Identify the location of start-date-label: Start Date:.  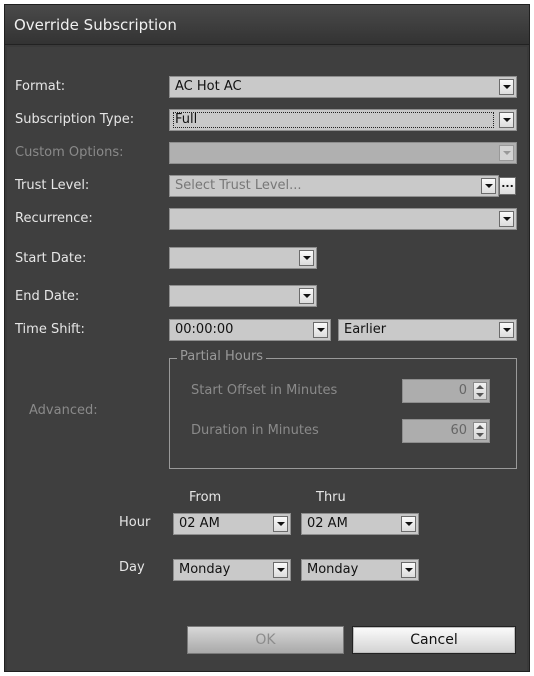
(51, 258).